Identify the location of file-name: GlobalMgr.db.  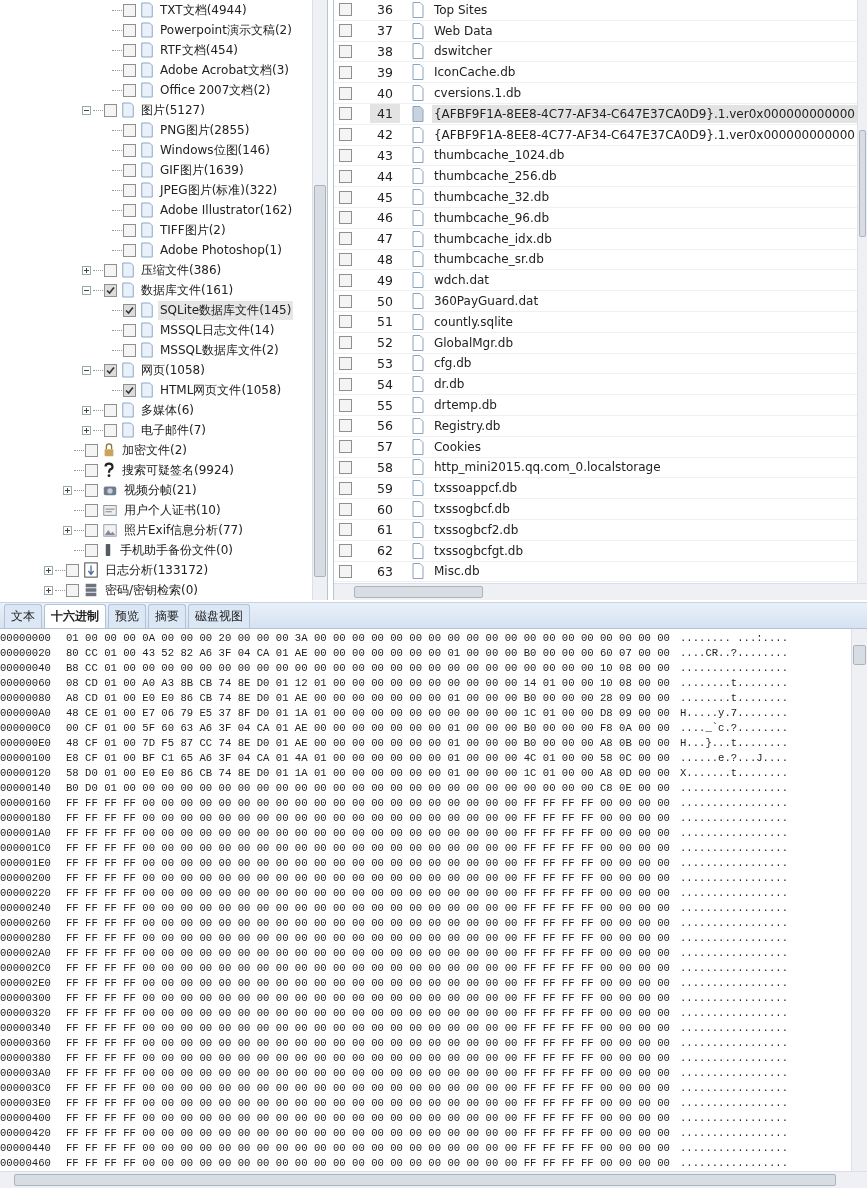
(473, 342).